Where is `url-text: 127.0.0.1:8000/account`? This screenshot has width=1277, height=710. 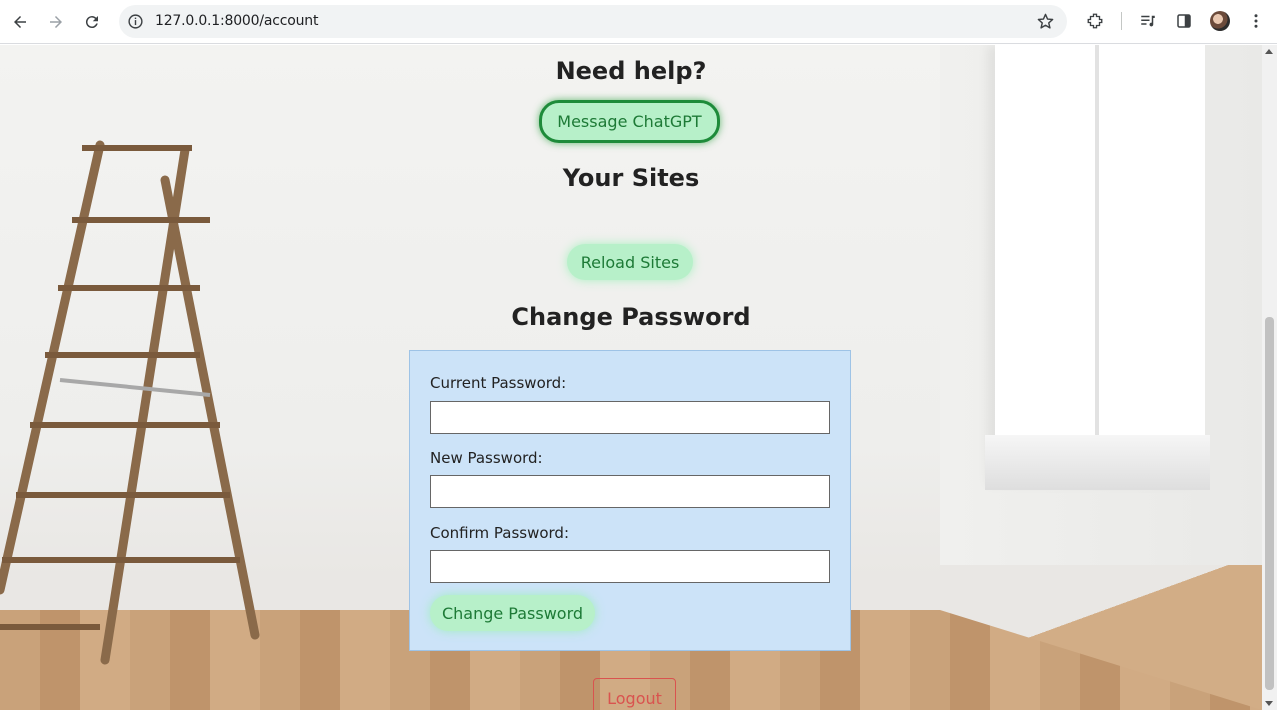
url-text: 127.0.0.1:8000/account is located at coordinates (236, 21).